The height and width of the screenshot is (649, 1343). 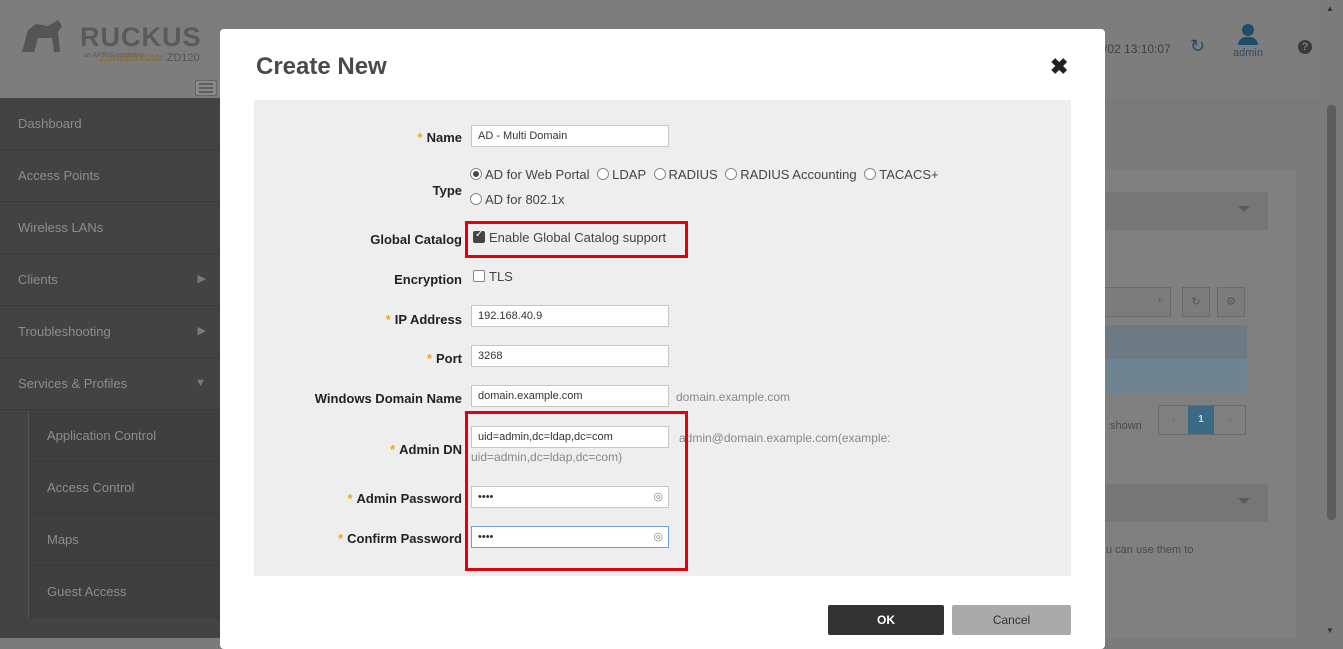 What do you see at coordinates (426, 449) in the screenshot?
I see `admin-dn-label: * Admin DN` at bounding box center [426, 449].